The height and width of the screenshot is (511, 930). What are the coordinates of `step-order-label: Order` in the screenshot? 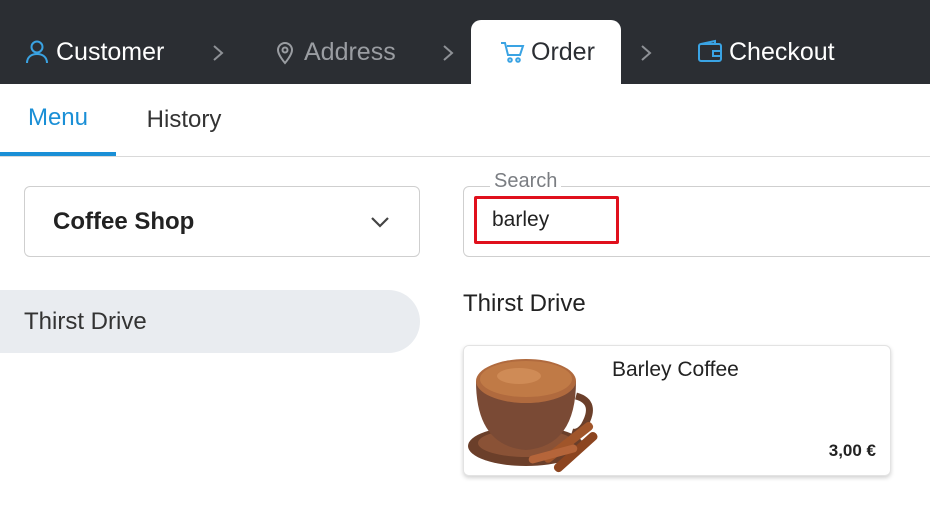 It's located at (563, 51).